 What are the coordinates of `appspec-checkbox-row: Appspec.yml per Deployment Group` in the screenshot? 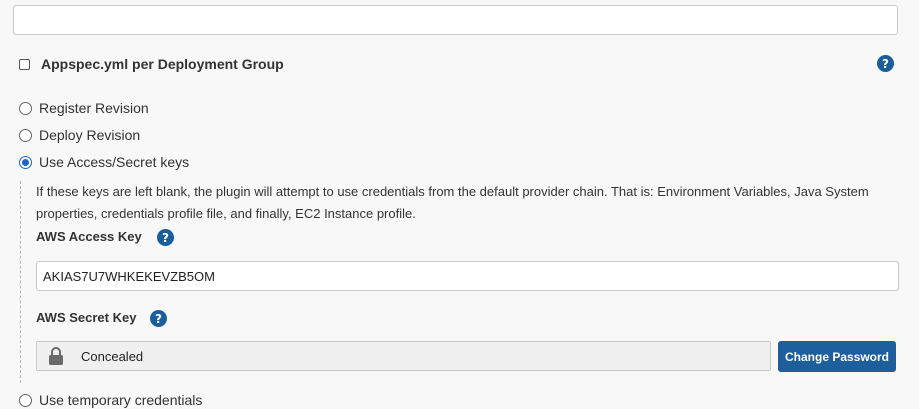 It's located at (151, 64).